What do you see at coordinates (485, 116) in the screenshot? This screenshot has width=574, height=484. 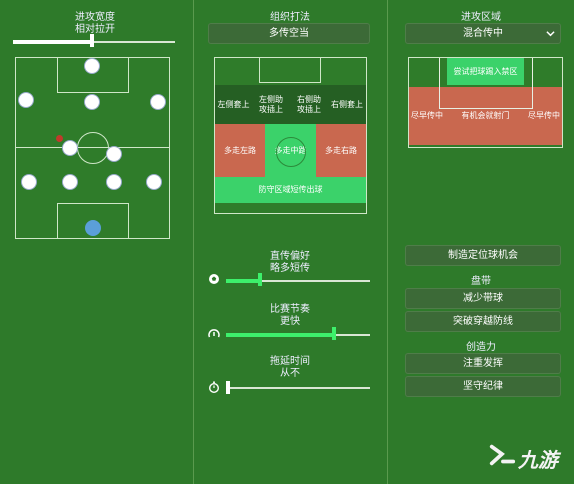 I see `zone-shoot-on-sight: 有机会就射门` at bounding box center [485, 116].